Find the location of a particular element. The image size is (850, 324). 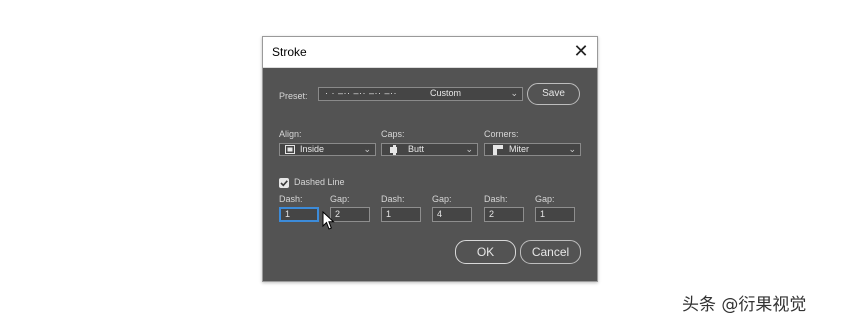

preset-label: Preset: is located at coordinates (293, 96).